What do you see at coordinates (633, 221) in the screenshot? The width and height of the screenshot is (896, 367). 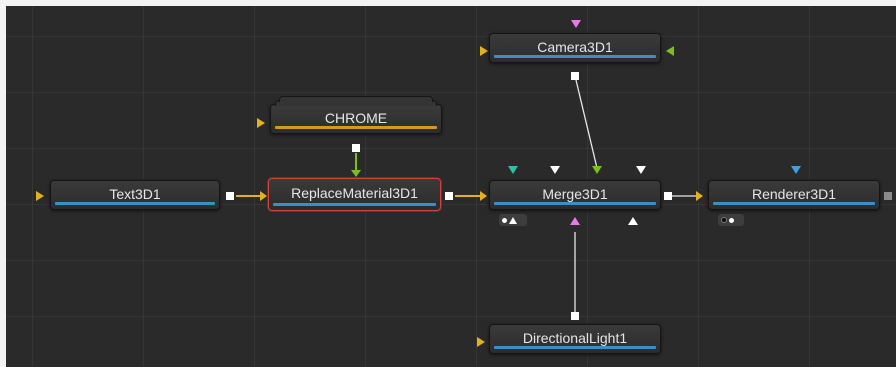 I see `merge-input-up-icon` at bounding box center [633, 221].